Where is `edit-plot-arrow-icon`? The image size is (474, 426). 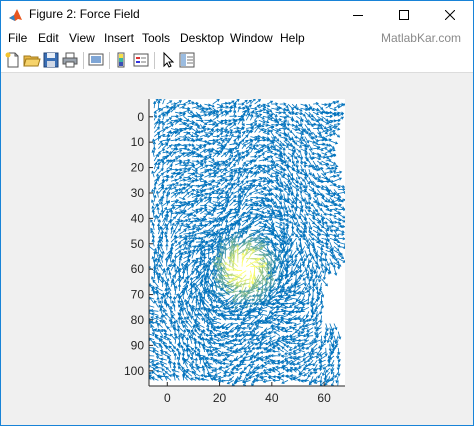 edit-plot-arrow-icon is located at coordinates (168, 60).